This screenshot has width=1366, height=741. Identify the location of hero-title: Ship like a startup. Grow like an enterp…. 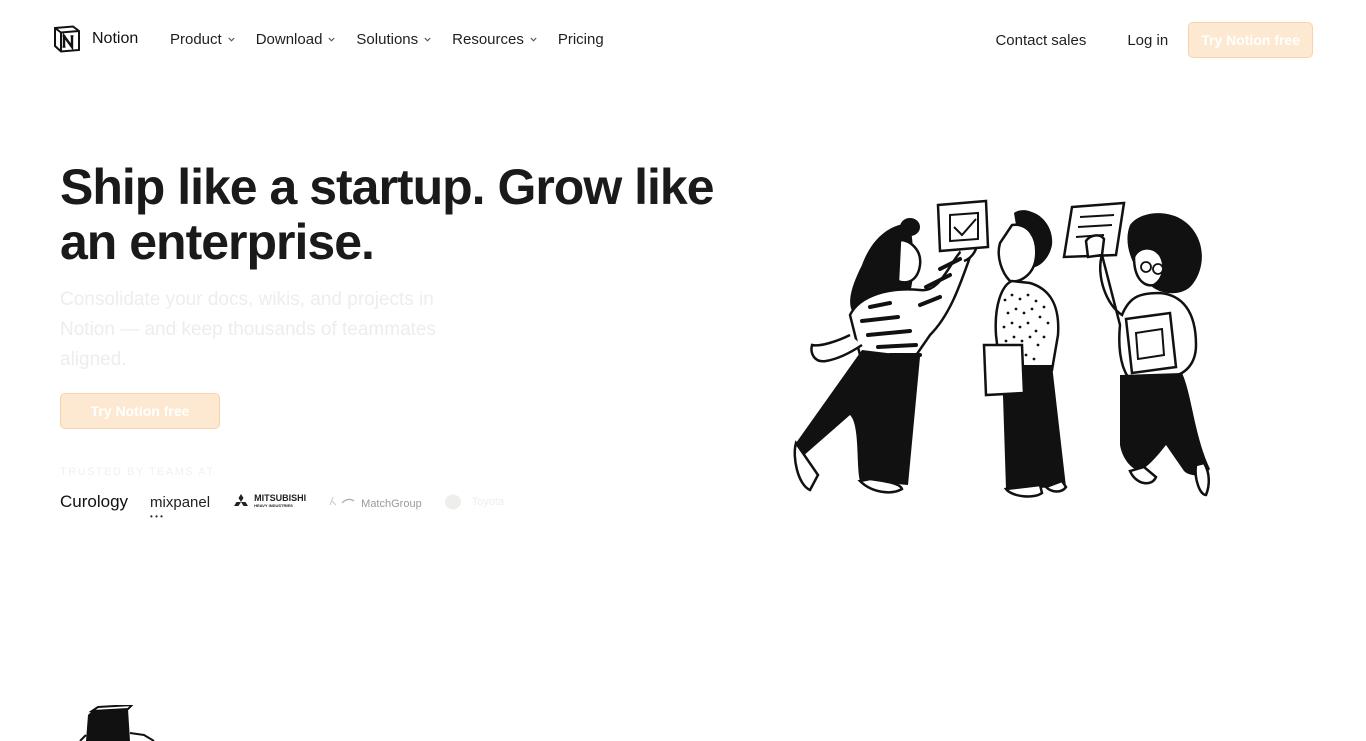
(405, 215).